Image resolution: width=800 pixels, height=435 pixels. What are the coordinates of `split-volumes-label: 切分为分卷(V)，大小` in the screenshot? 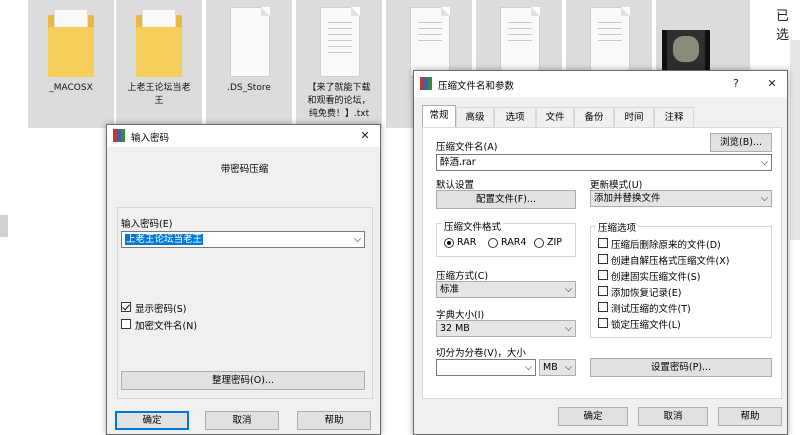 It's located at (481, 353).